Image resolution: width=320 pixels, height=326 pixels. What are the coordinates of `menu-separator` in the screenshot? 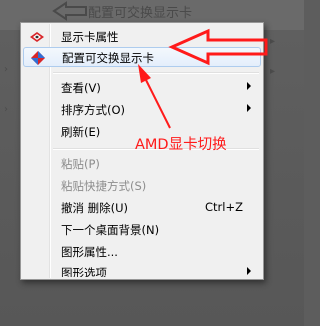 It's located at (156, 73).